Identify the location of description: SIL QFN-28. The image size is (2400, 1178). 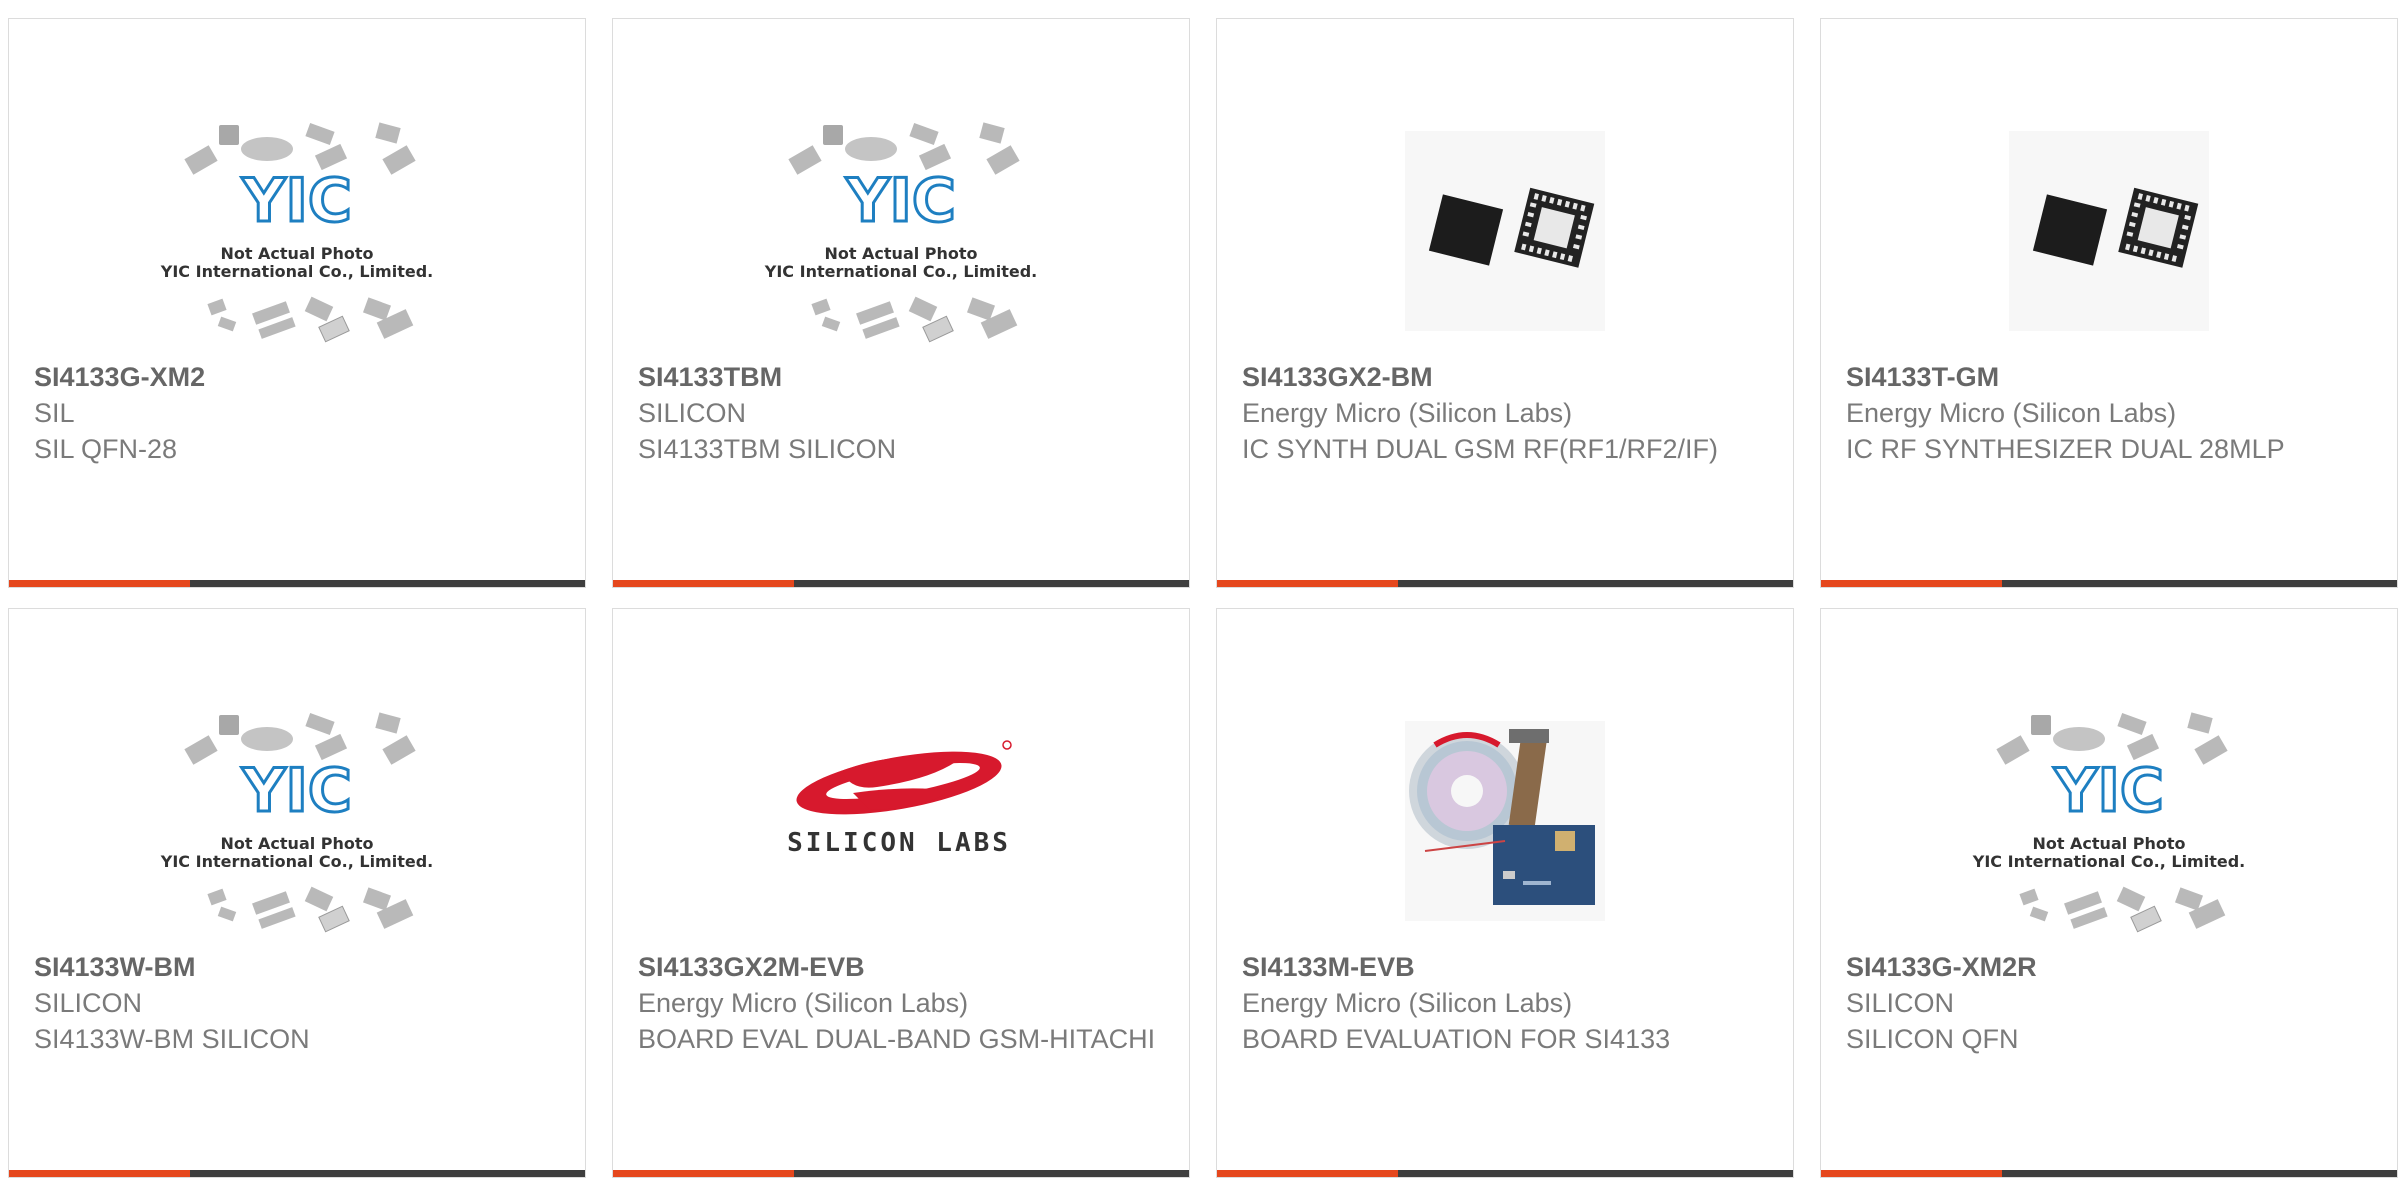
(106, 449).